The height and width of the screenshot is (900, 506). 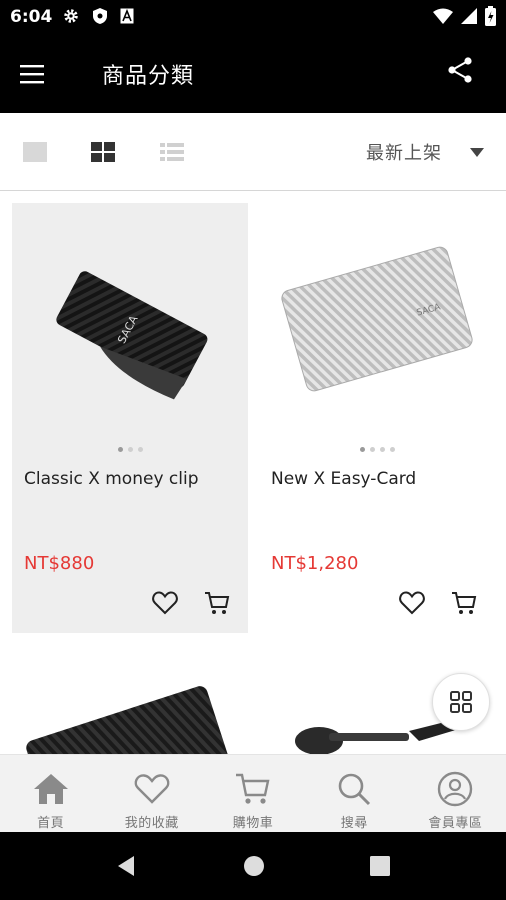 I want to click on heart-icon, so click(x=152, y=789).